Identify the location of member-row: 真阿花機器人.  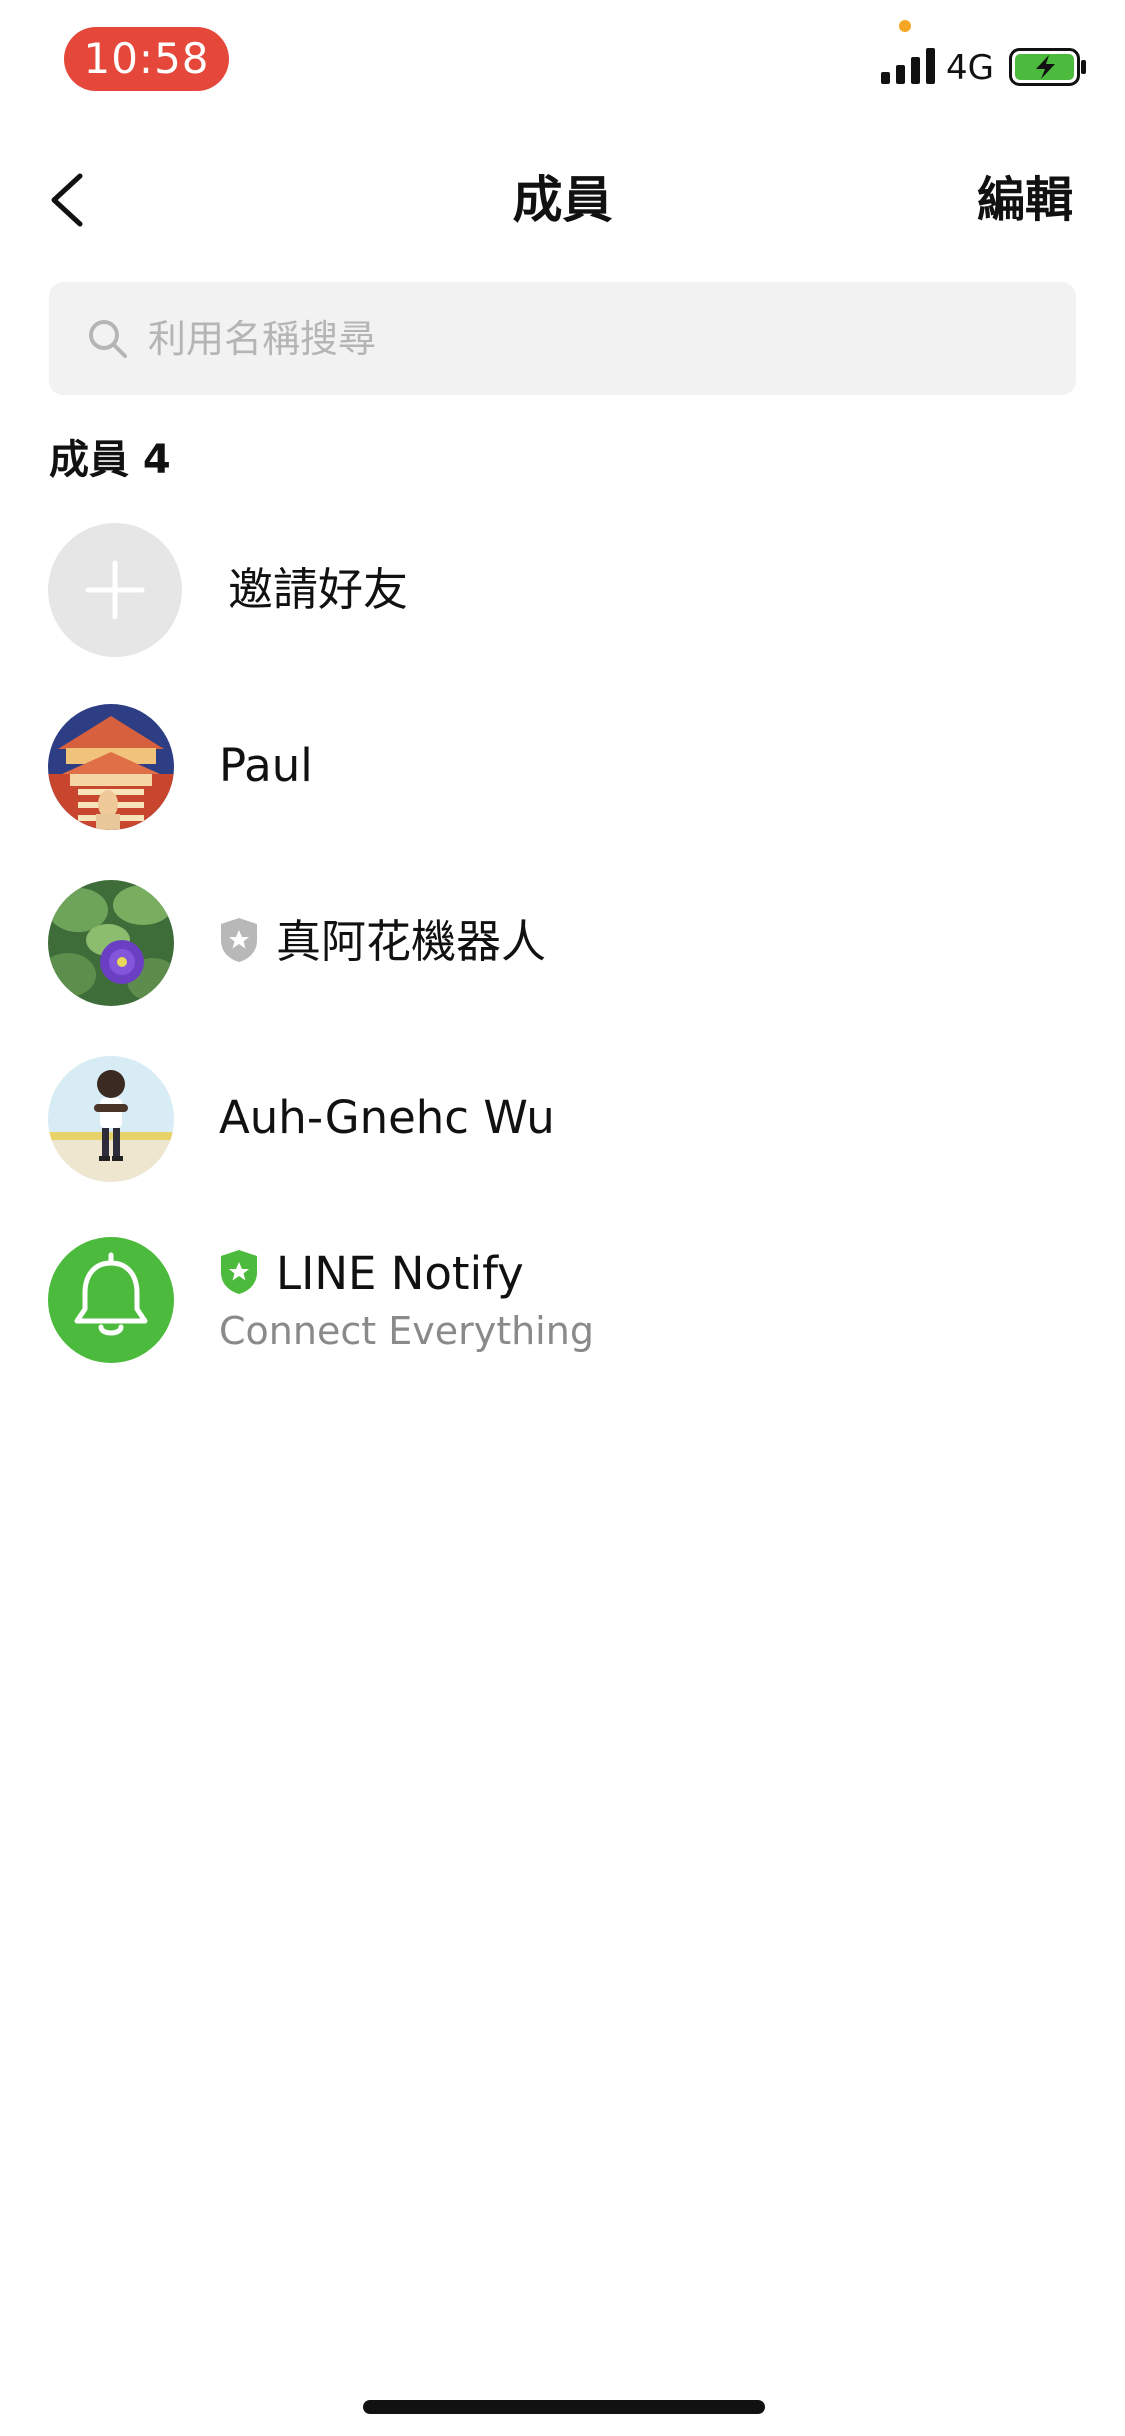
(562, 945).